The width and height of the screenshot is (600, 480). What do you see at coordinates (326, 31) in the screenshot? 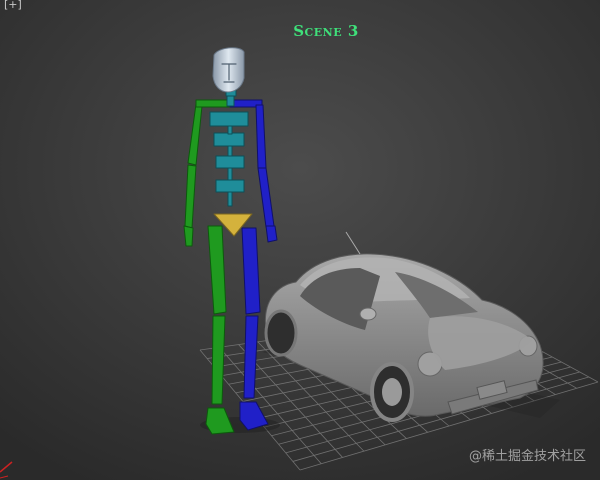
I see `scene-title: Scene 3` at bounding box center [326, 31].